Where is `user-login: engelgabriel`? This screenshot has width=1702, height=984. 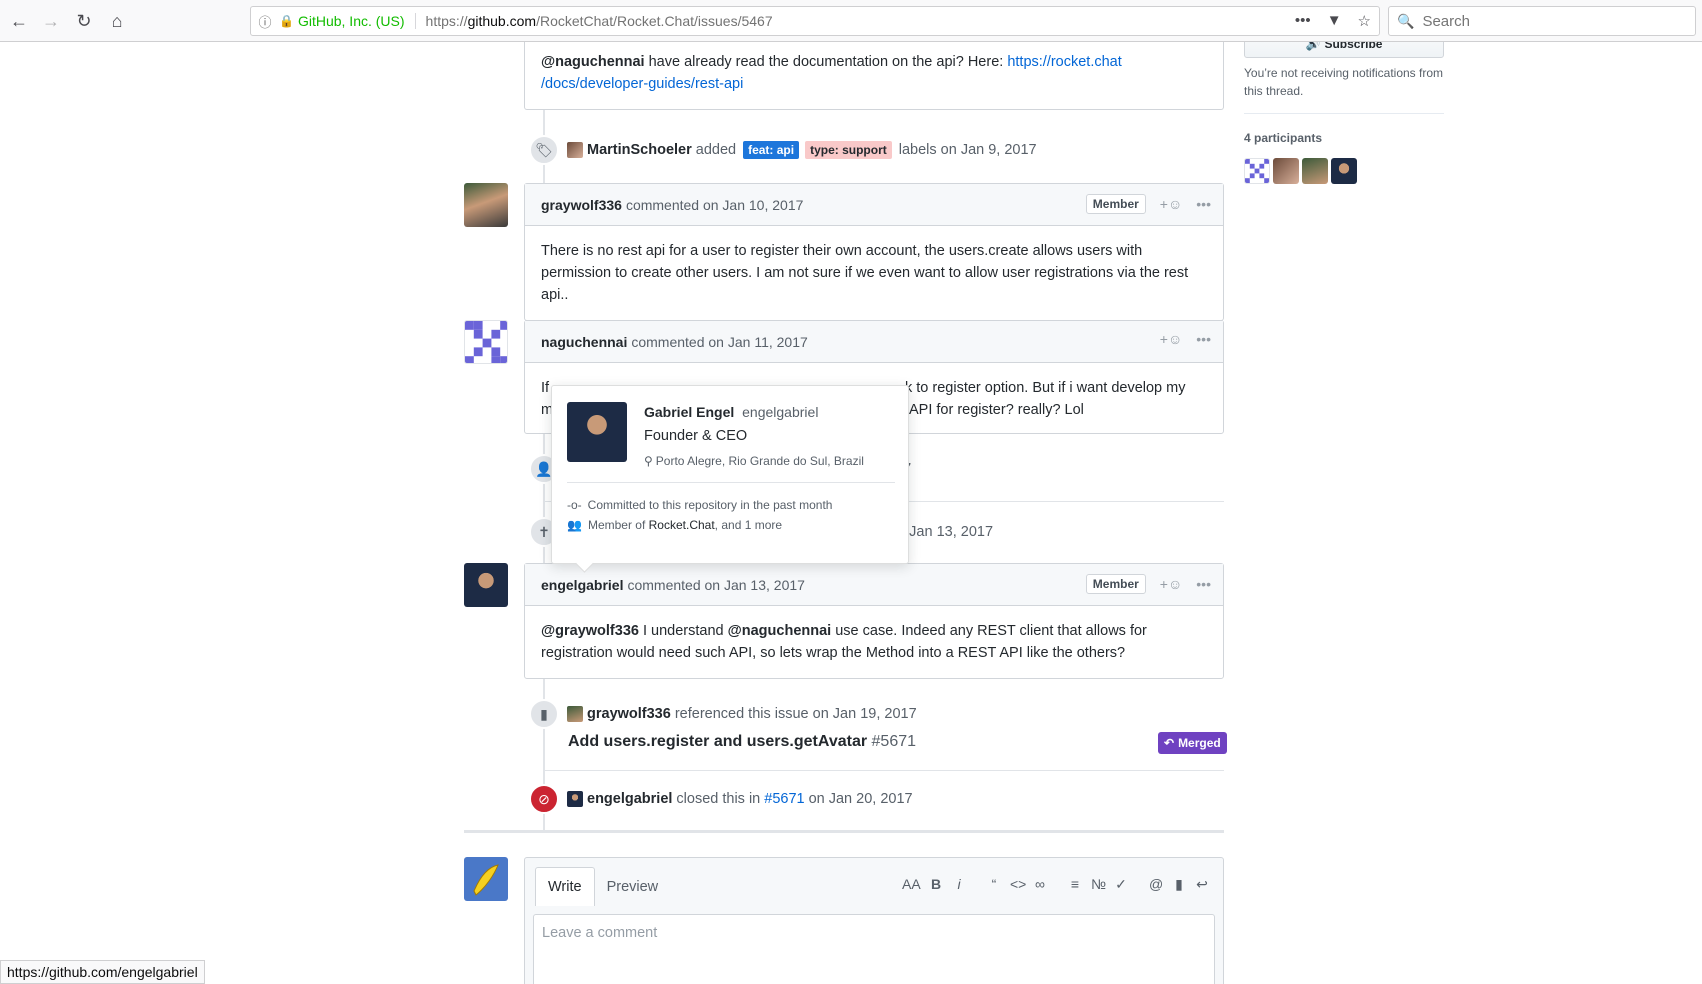 user-login: engelgabriel is located at coordinates (780, 412).